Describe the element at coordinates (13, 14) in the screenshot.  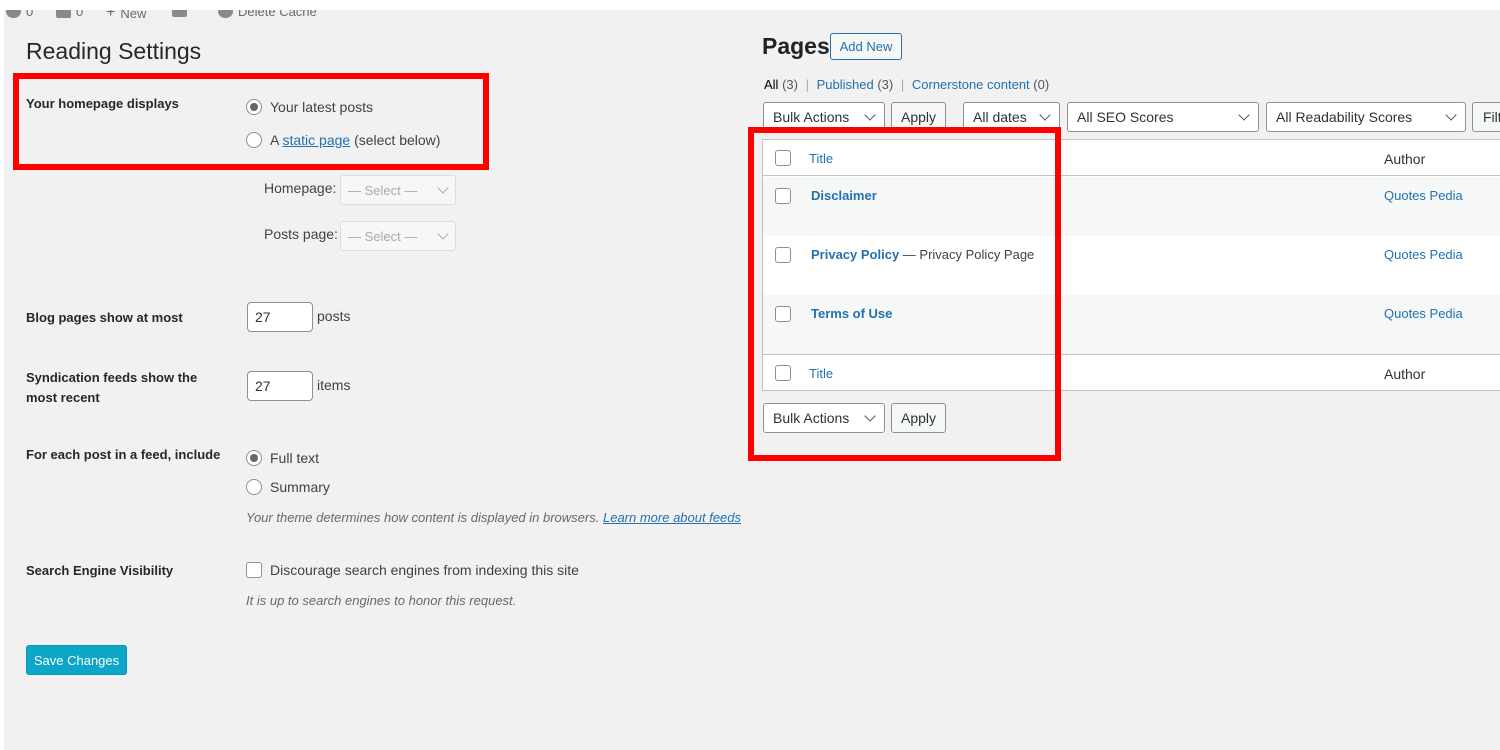
I see `updates-icon` at that location.